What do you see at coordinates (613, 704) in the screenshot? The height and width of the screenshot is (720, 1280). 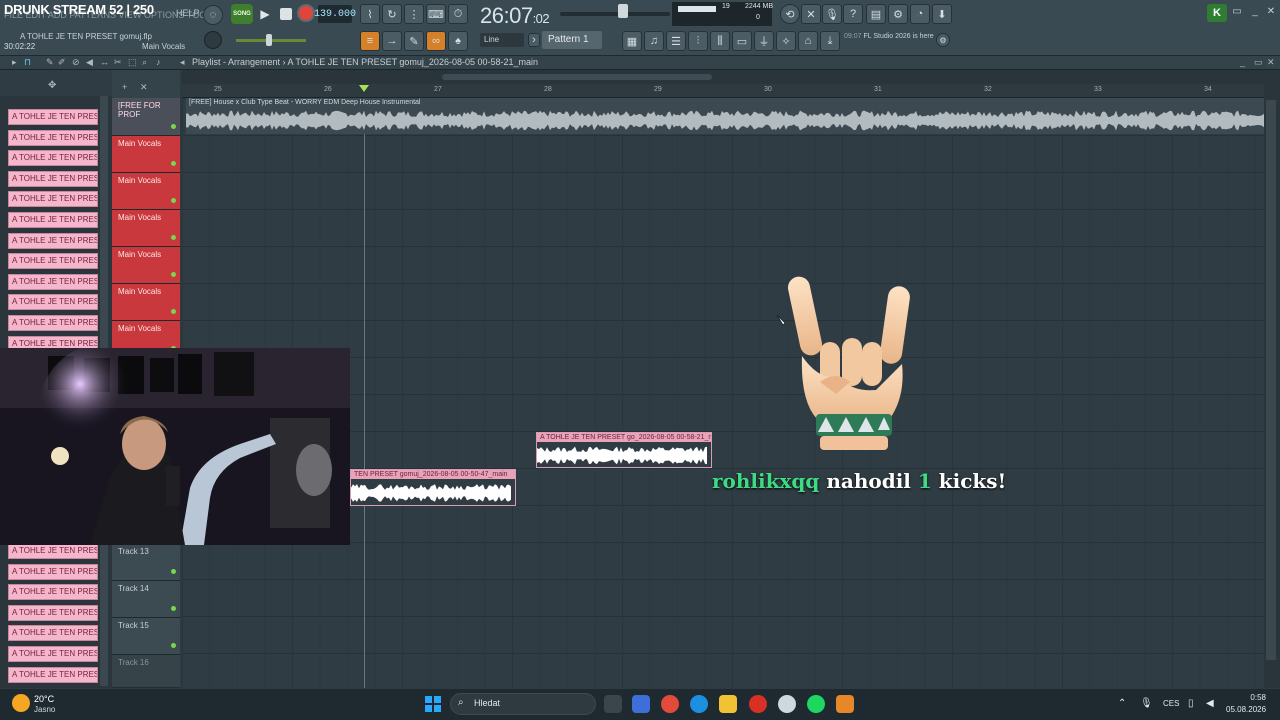 I see `task-view-icon` at bounding box center [613, 704].